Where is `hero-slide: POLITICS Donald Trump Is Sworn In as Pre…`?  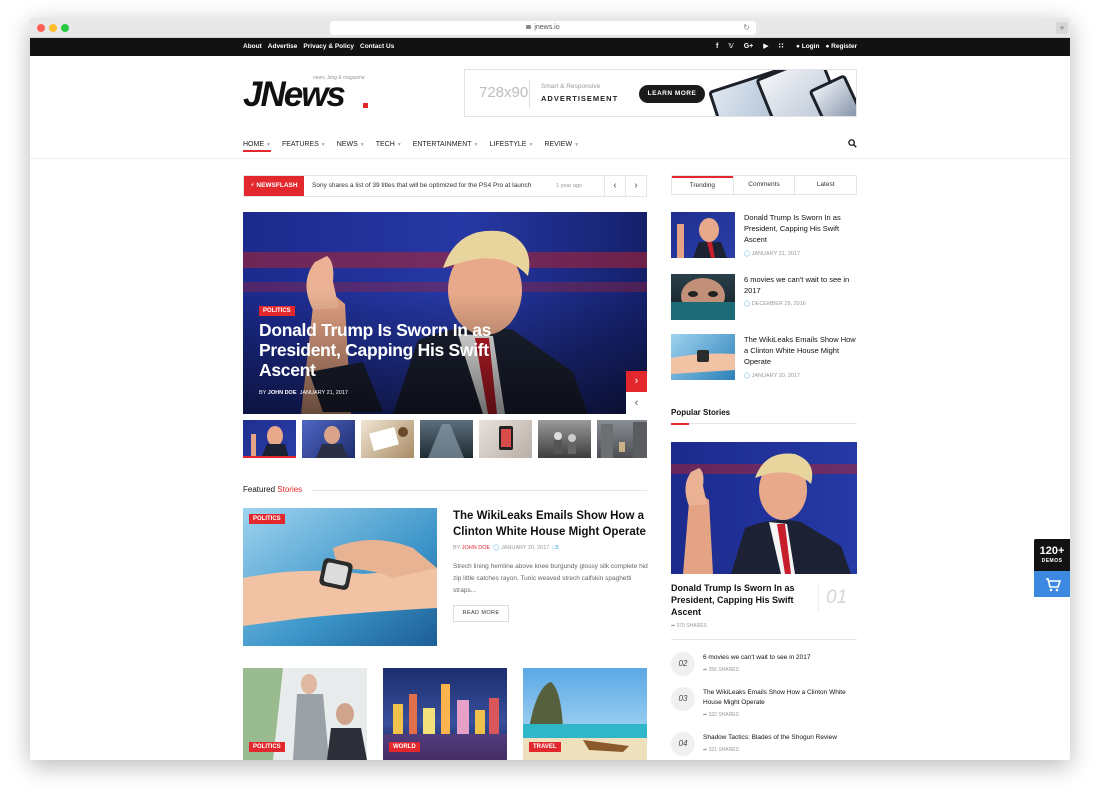 hero-slide: POLITICS Donald Trump Is Sworn In as Pre… is located at coordinates (445, 313).